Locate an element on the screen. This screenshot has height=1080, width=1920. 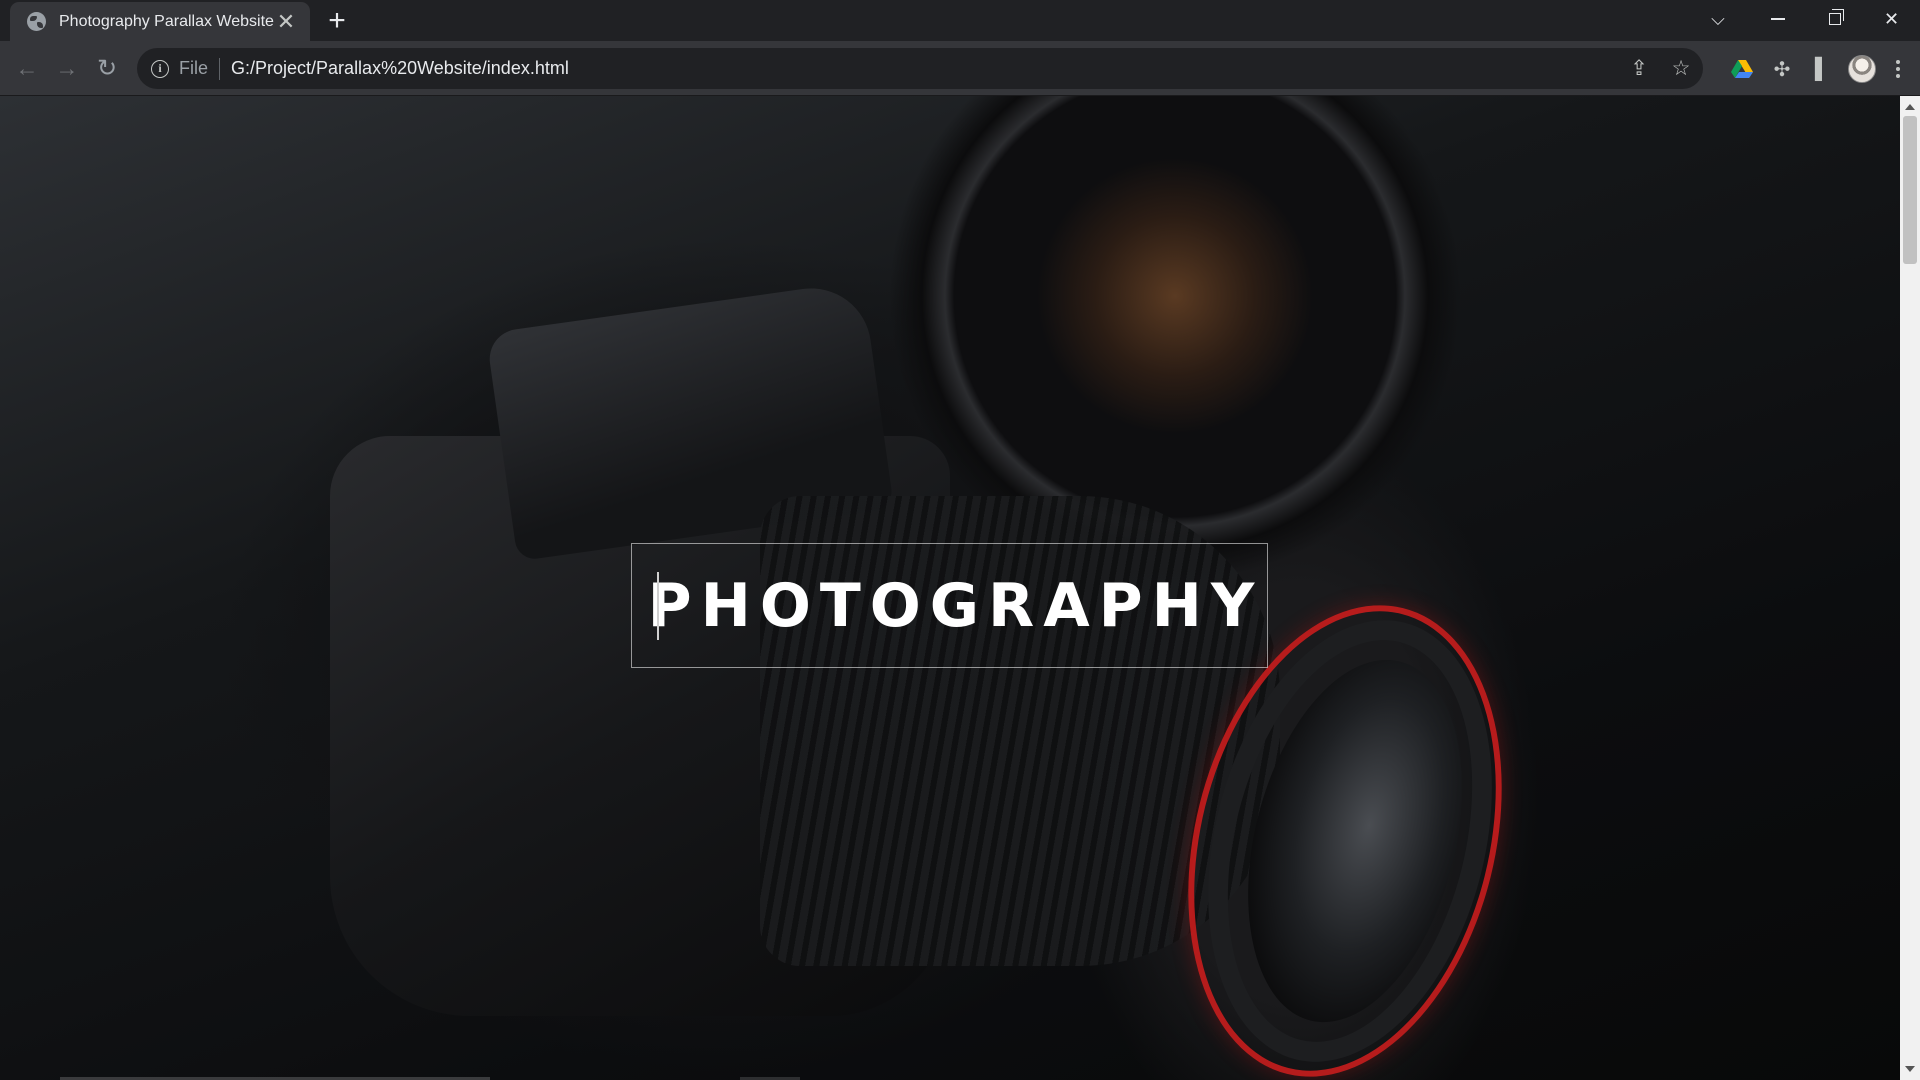
browser-tab-active: Photography Parallax Website ✕ is located at coordinates (160, 21).